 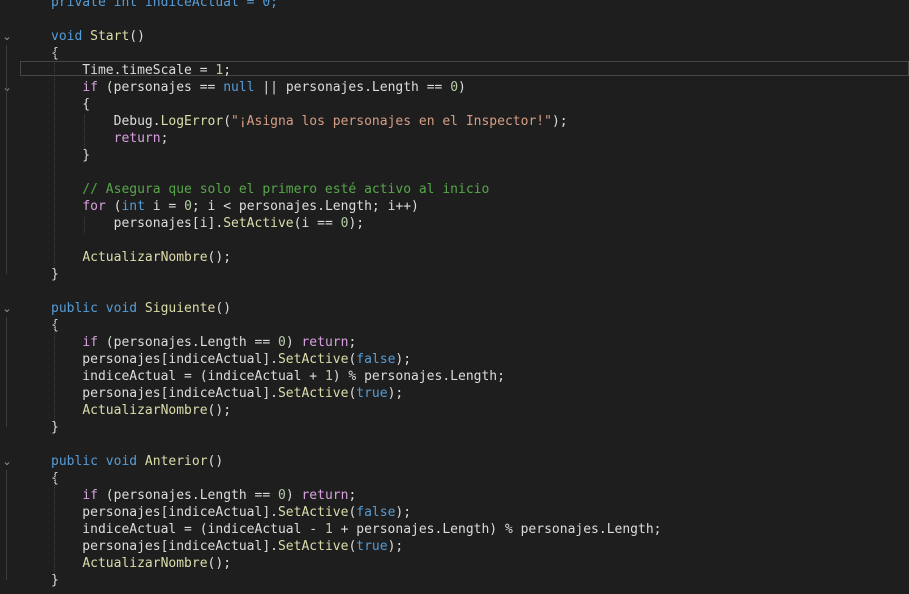 What do you see at coordinates (110, 138) in the screenshot?
I see `code-line: return;` at bounding box center [110, 138].